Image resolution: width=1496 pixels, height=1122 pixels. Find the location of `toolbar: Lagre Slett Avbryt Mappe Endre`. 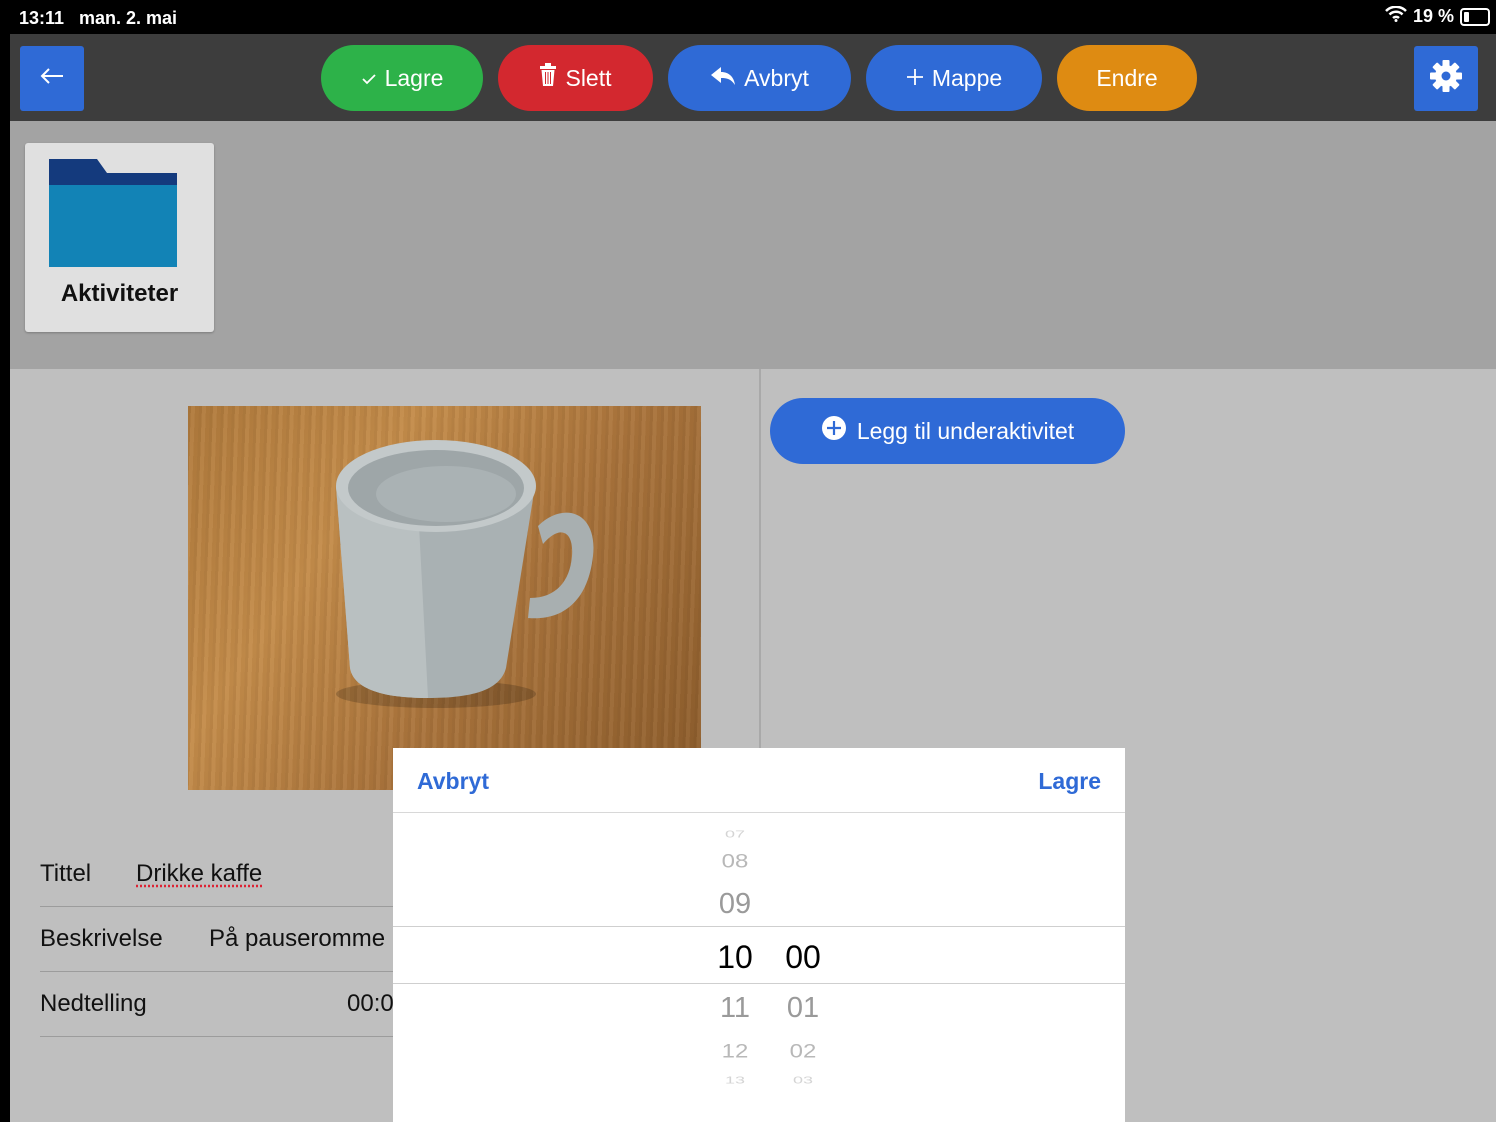

toolbar: Lagre Slett Avbryt Mappe Endre is located at coordinates (753, 77).